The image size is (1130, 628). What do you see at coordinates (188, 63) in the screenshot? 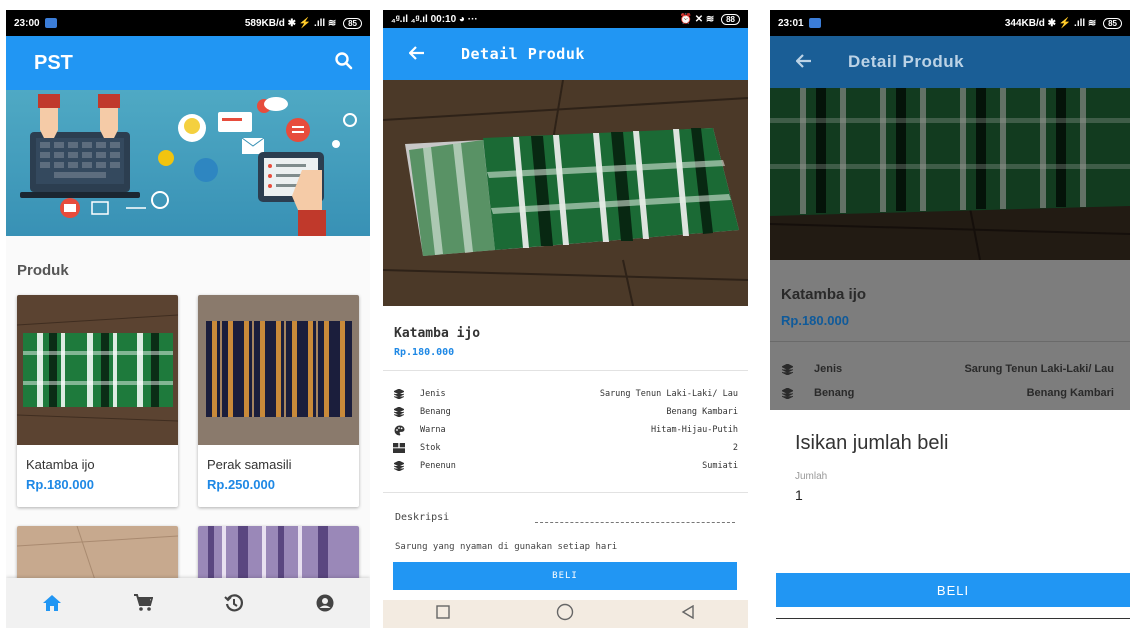
I see `app-bar: PST` at bounding box center [188, 63].